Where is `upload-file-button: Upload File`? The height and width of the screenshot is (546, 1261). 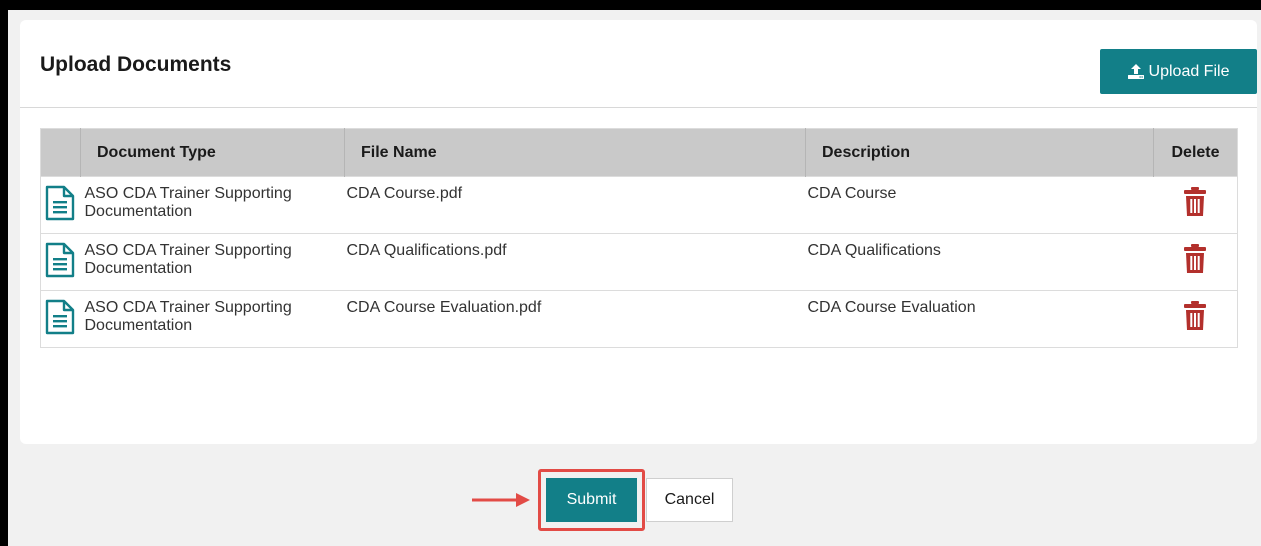
upload-file-button: Upload File is located at coordinates (1178, 71).